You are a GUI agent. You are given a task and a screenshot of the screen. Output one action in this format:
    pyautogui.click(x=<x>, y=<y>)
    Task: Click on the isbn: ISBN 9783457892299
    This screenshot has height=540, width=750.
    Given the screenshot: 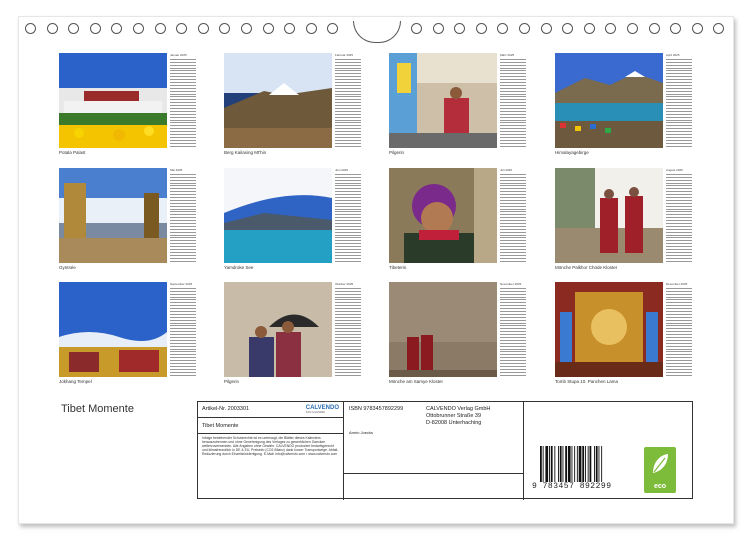 What is the action you would take?
    pyautogui.click(x=376, y=409)
    